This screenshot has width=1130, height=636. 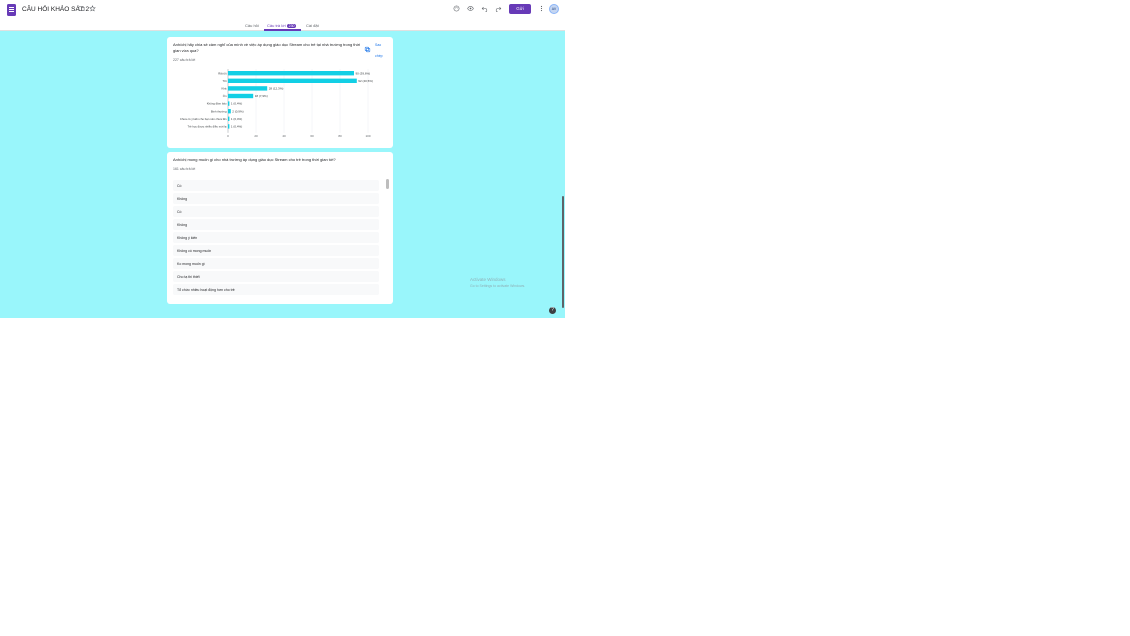 I want to click on category-label: Chưa có ý kiến cho bạn nên chưa lần, so click(x=203, y=119).